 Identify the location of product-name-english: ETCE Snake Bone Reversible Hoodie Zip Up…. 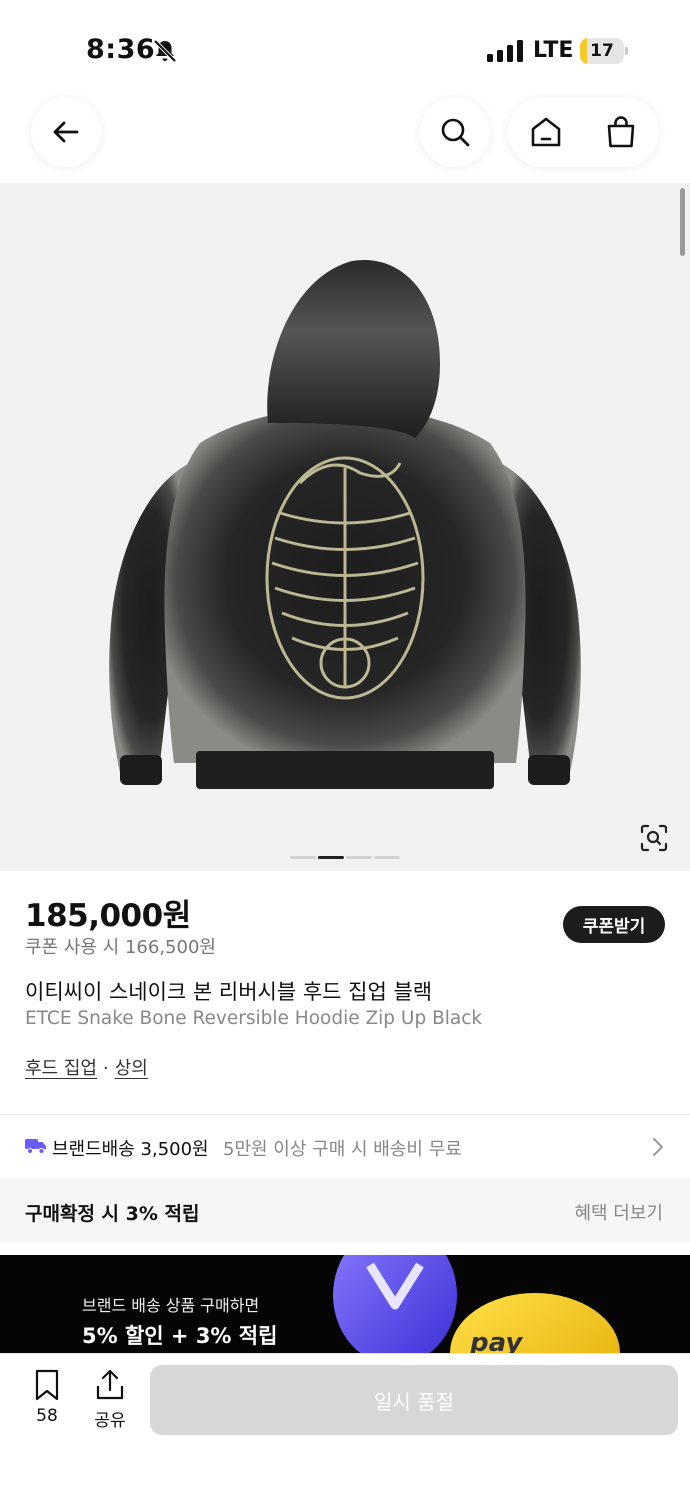
(254, 1018).